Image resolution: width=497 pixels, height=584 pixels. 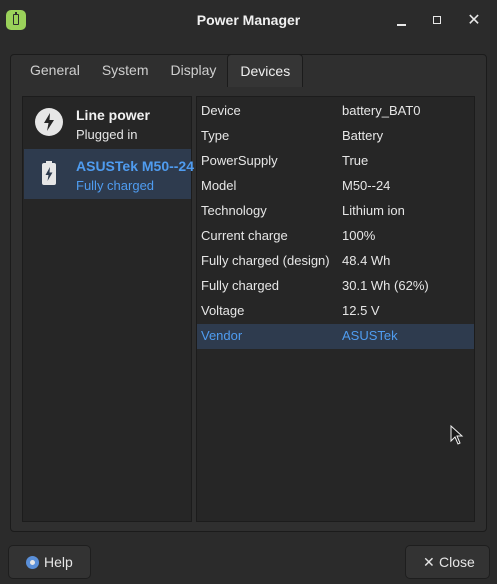 I want to click on property-value: Battery, so click(x=363, y=135).